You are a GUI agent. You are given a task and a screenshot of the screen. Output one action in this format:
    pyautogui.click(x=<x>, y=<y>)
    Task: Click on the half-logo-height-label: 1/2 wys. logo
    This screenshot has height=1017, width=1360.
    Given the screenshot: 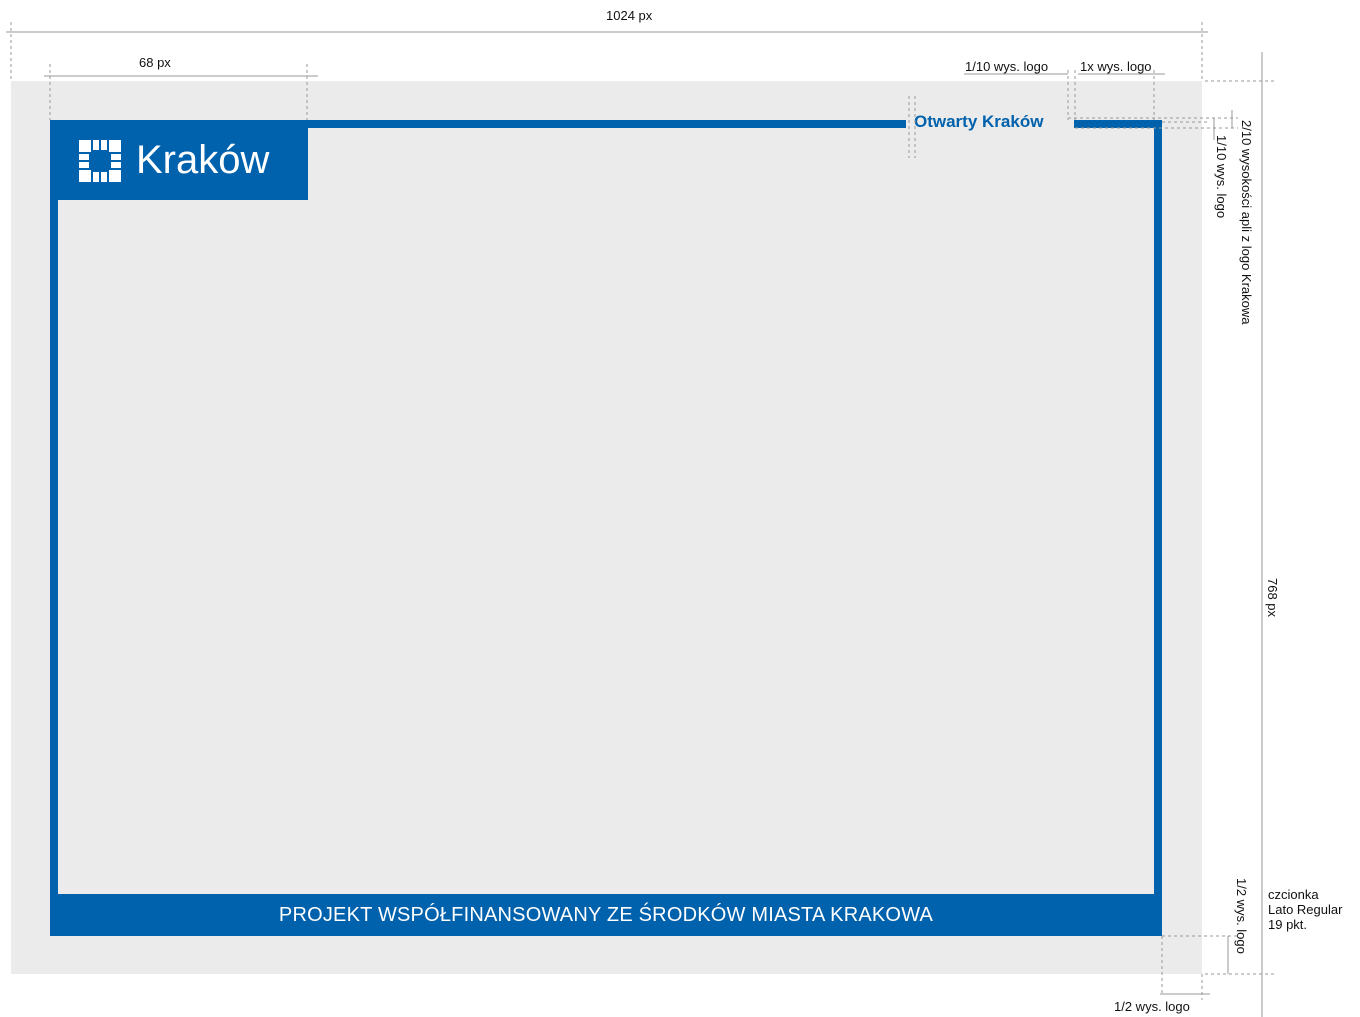 What is the action you would take?
    pyautogui.click(x=1152, y=1006)
    